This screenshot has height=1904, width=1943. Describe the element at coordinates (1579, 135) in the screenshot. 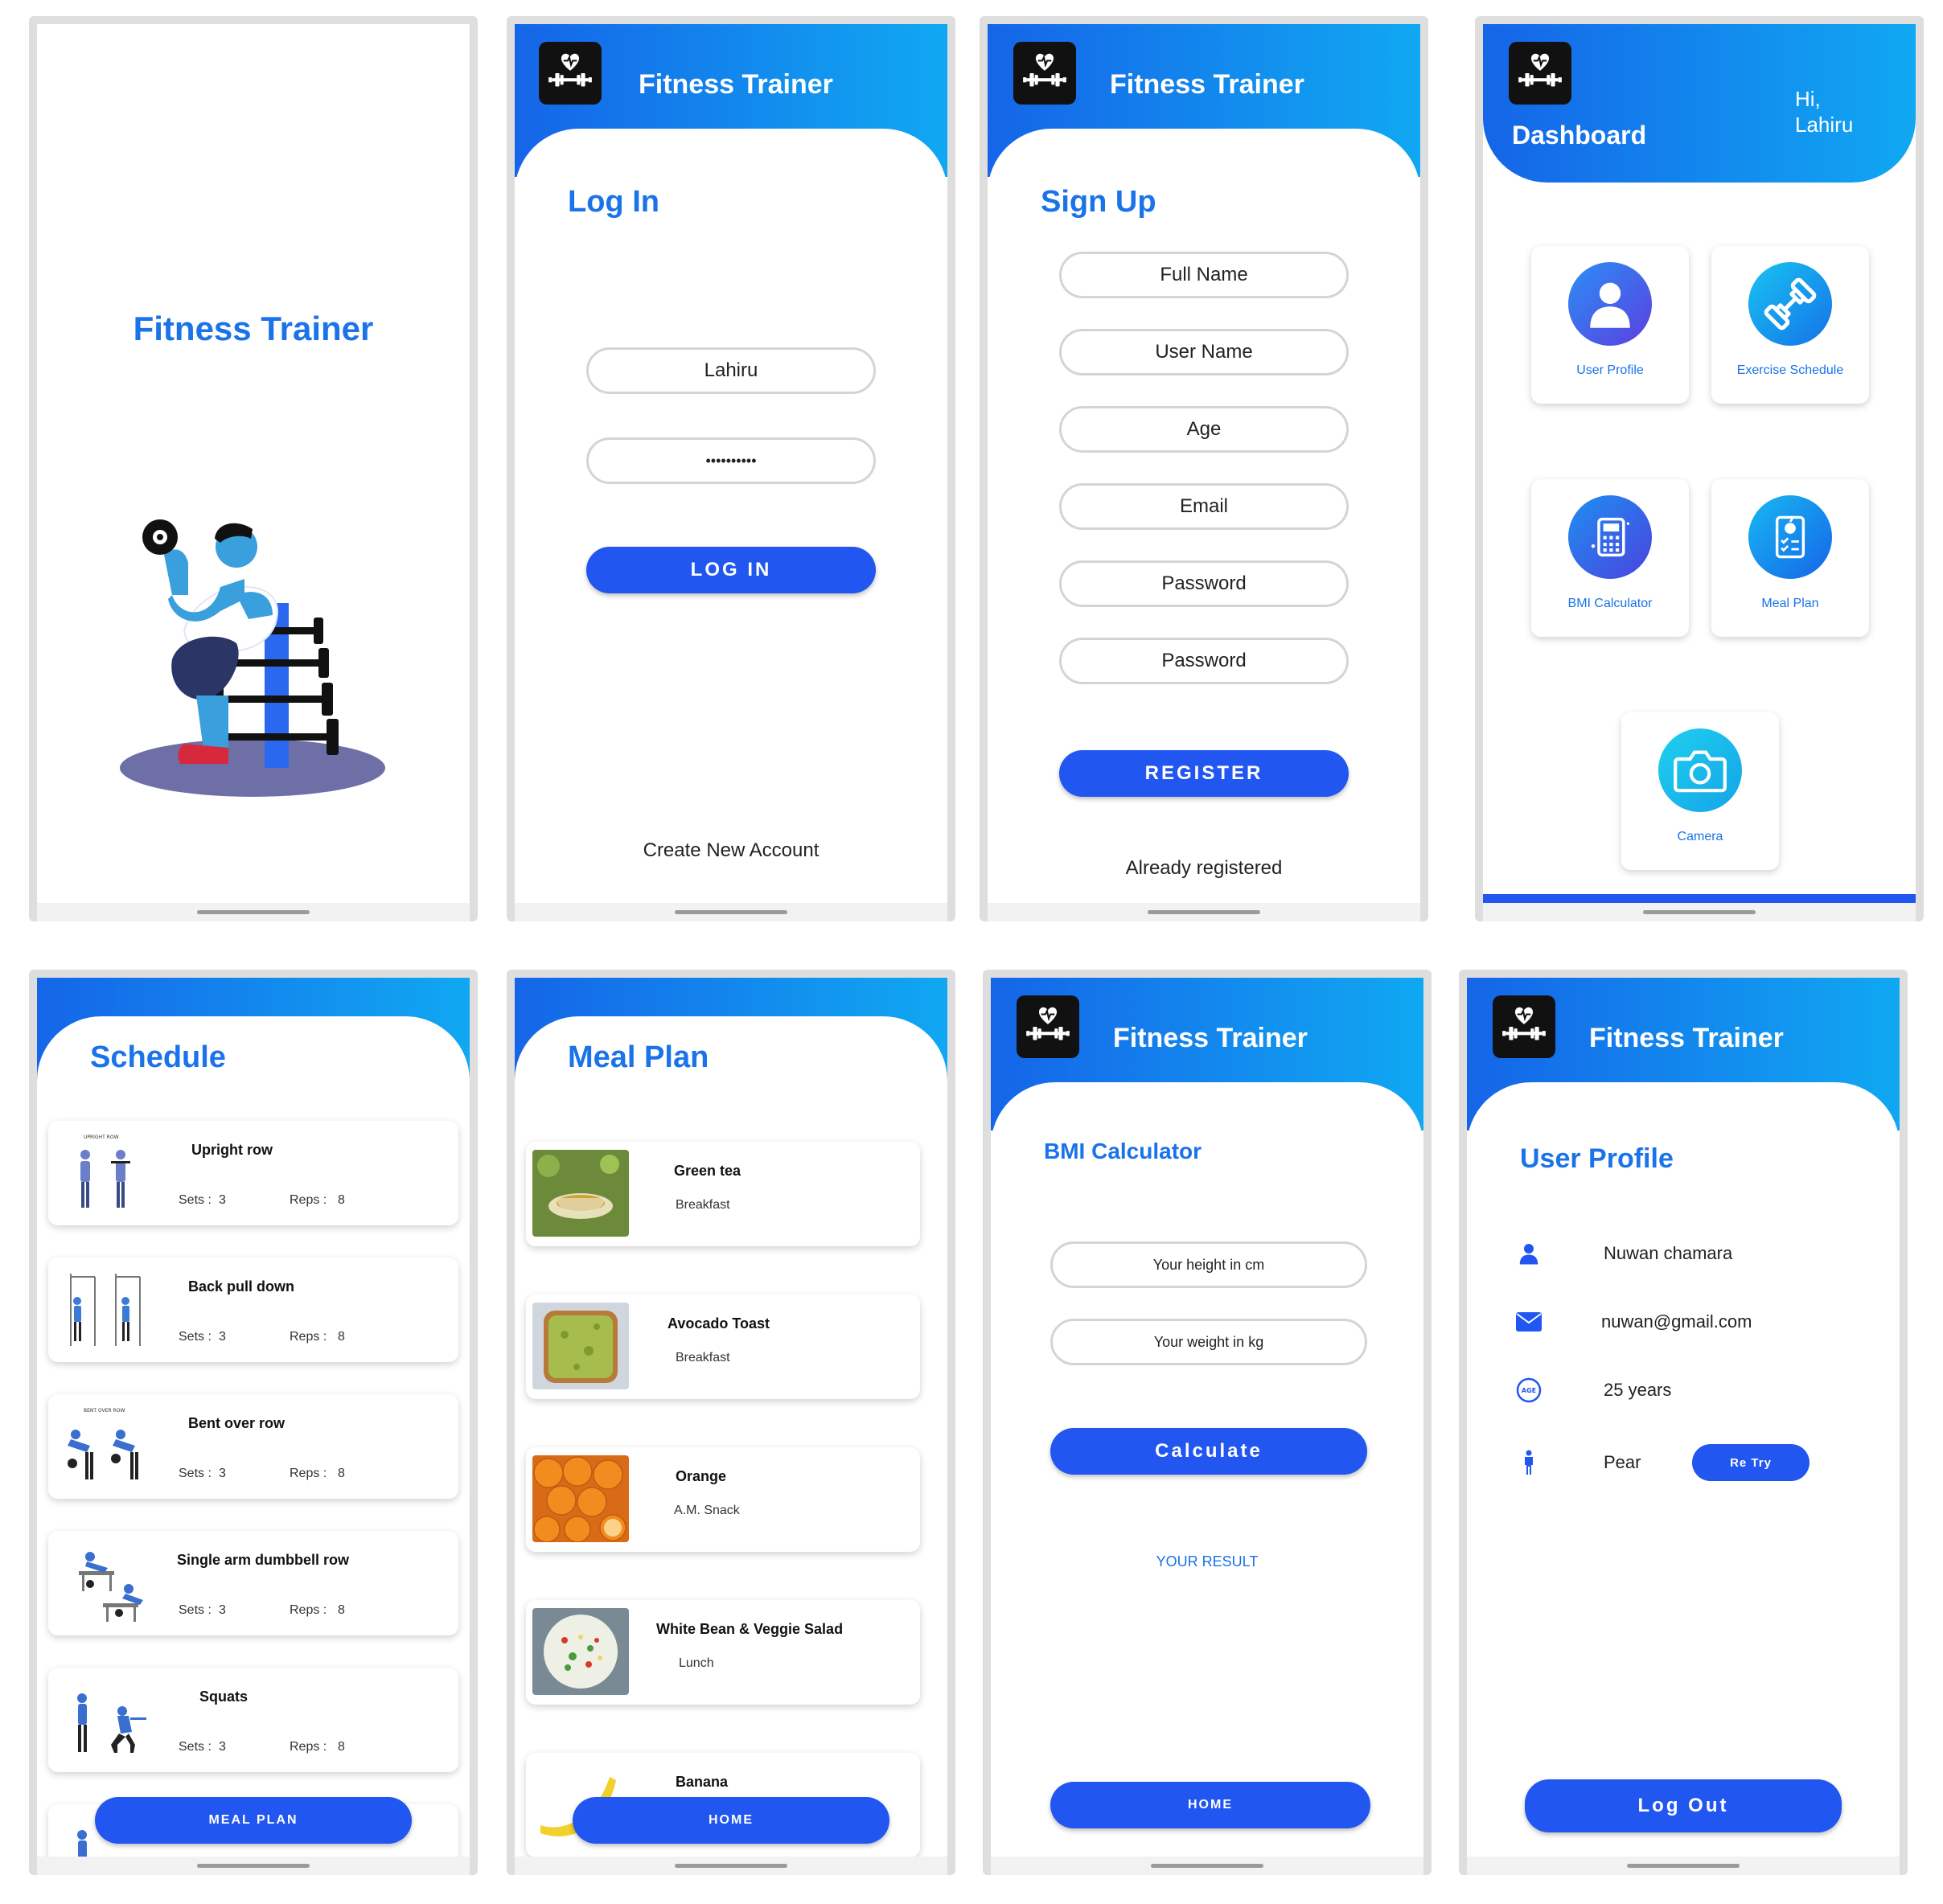

I see `dashboard-title: Dashboard` at that location.